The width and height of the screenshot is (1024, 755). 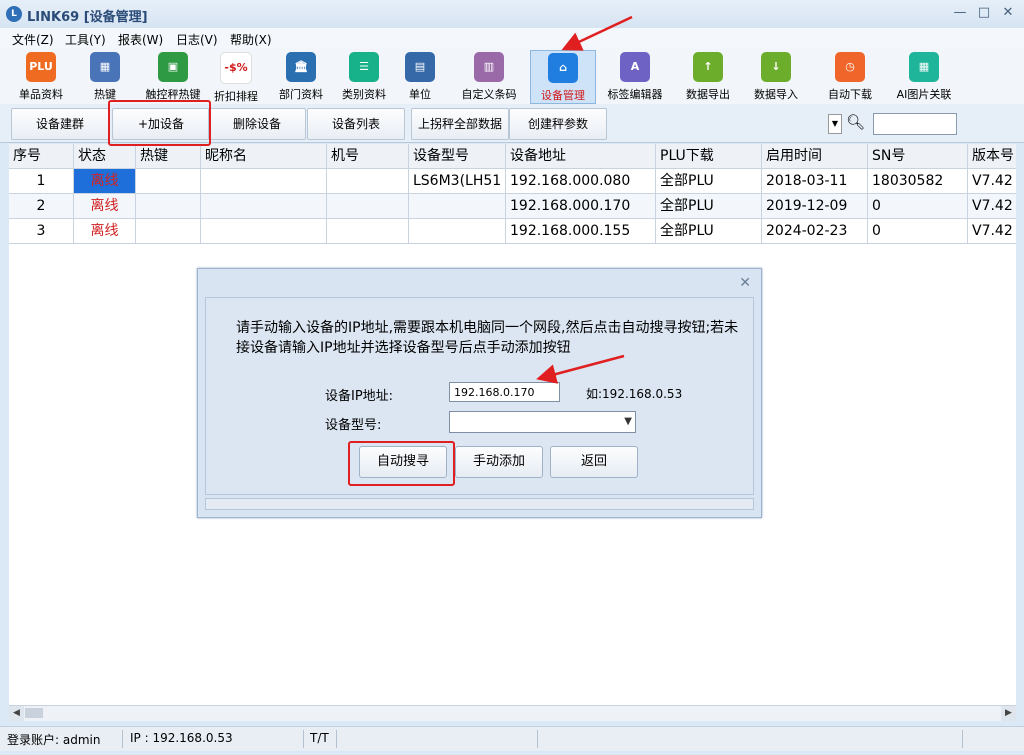 I want to click on device-list-button: 设备列表, so click(x=356, y=124).